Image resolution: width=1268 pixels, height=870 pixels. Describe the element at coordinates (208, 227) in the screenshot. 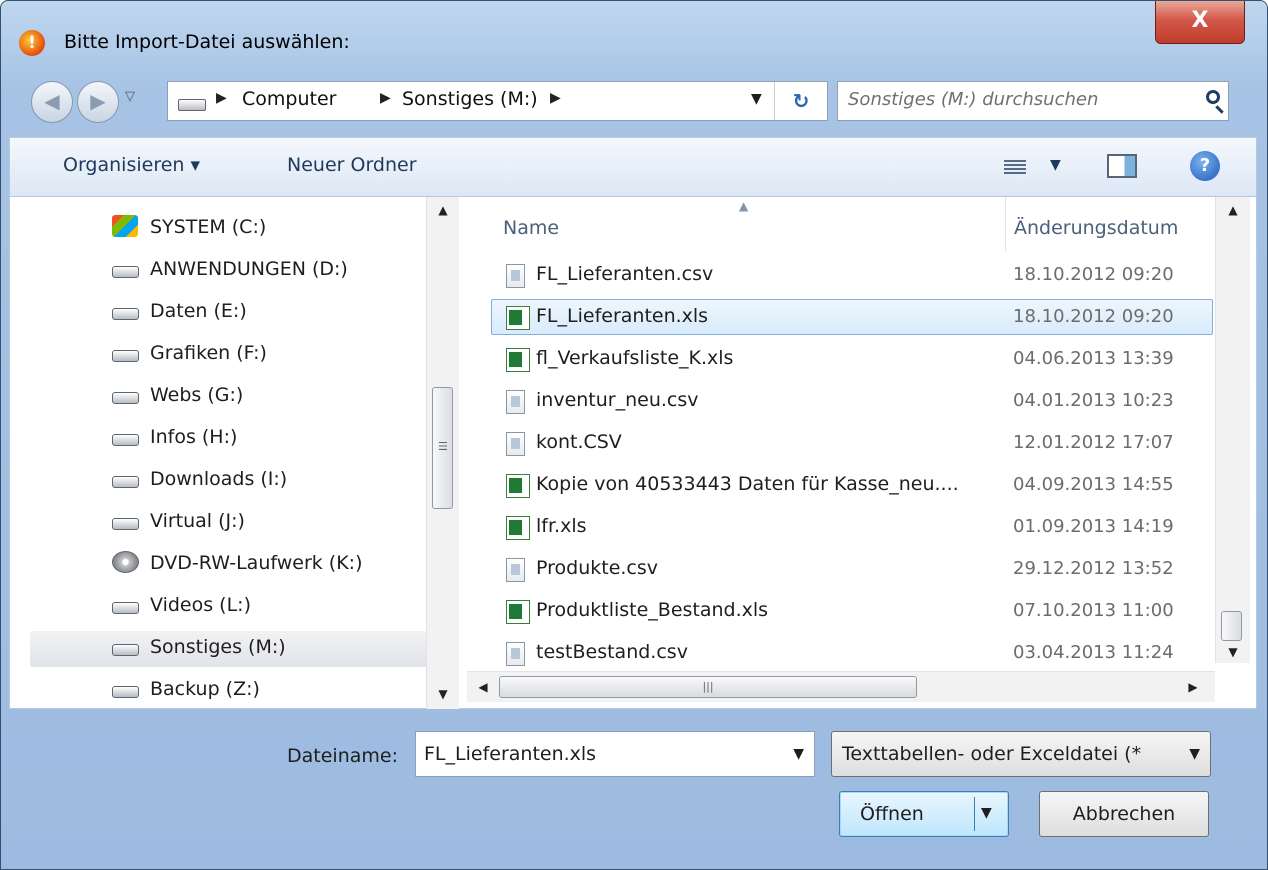

I see `sidebar-item-label: SYSTEM (C:)` at that location.